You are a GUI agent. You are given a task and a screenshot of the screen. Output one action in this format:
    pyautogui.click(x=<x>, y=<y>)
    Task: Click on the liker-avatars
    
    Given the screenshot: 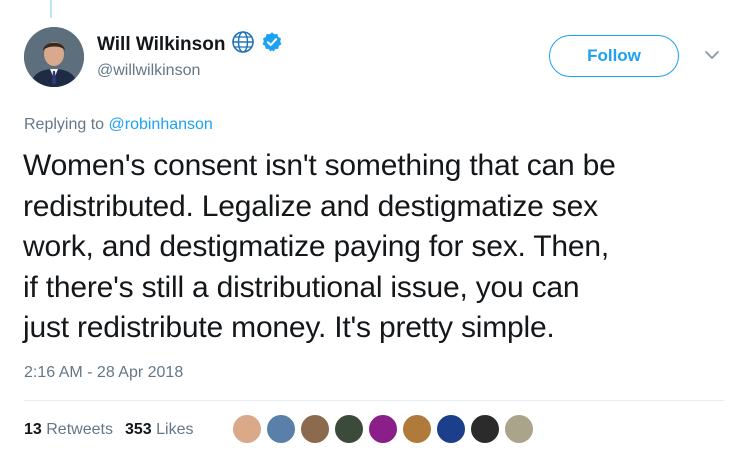 What is the action you would take?
    pyautogui.click(x=383, y=429)
    